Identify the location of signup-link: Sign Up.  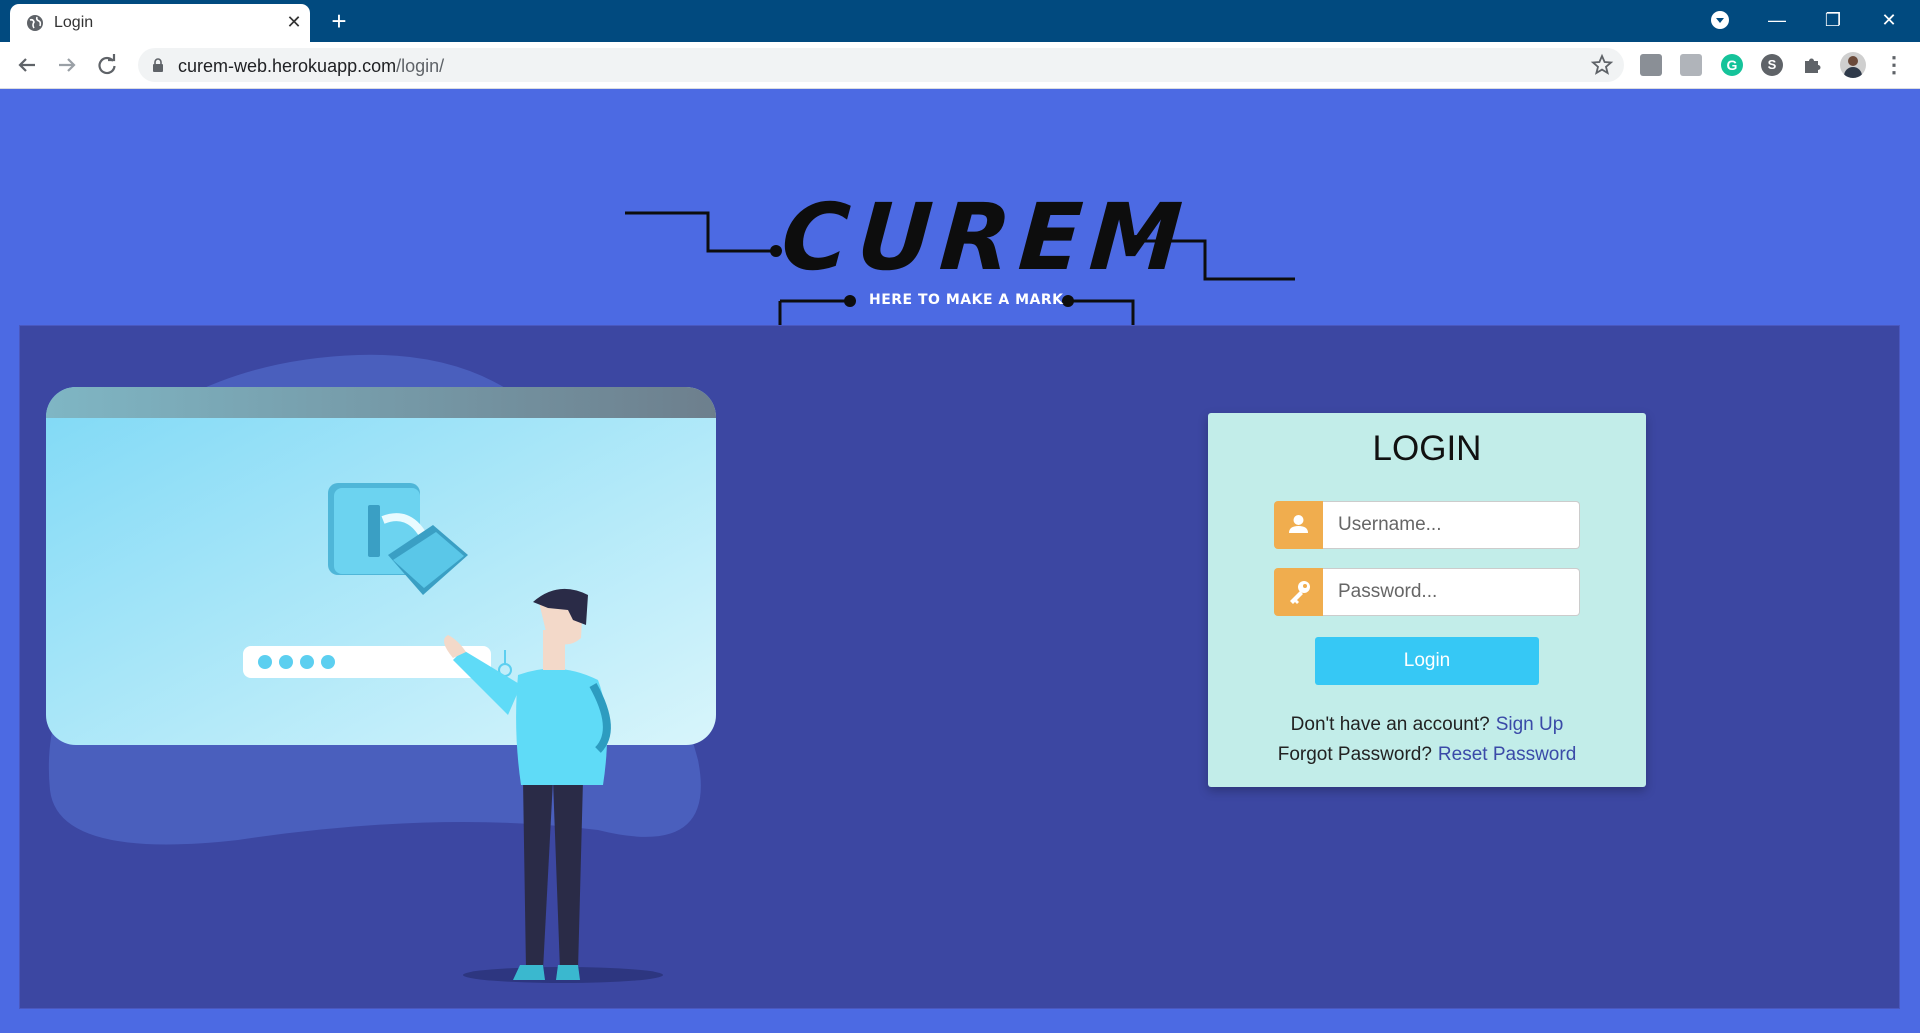
(1530, 724).